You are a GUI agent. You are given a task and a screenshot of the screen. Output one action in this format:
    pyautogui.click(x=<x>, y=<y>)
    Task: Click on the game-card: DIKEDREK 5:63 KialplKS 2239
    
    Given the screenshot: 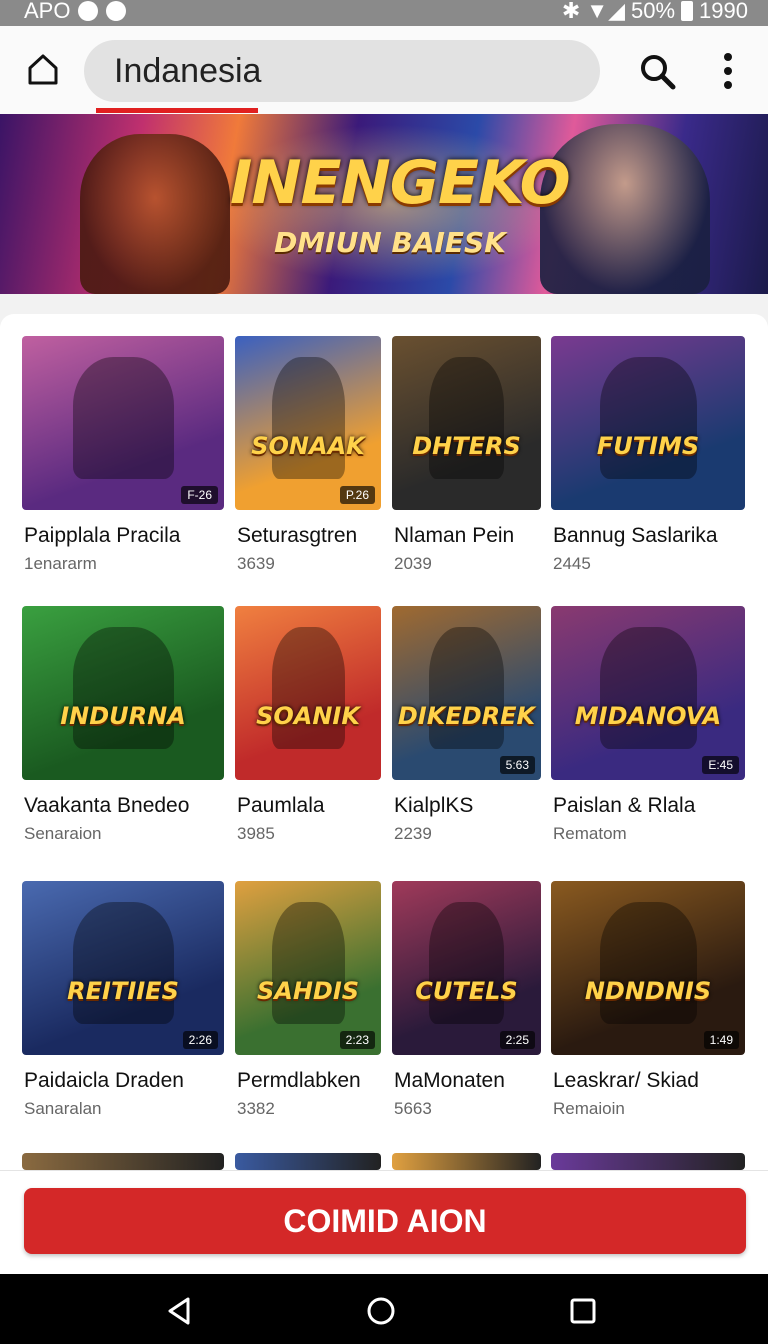 What is the action you would take?
    pyautogui.click(x=466, y=726)
    